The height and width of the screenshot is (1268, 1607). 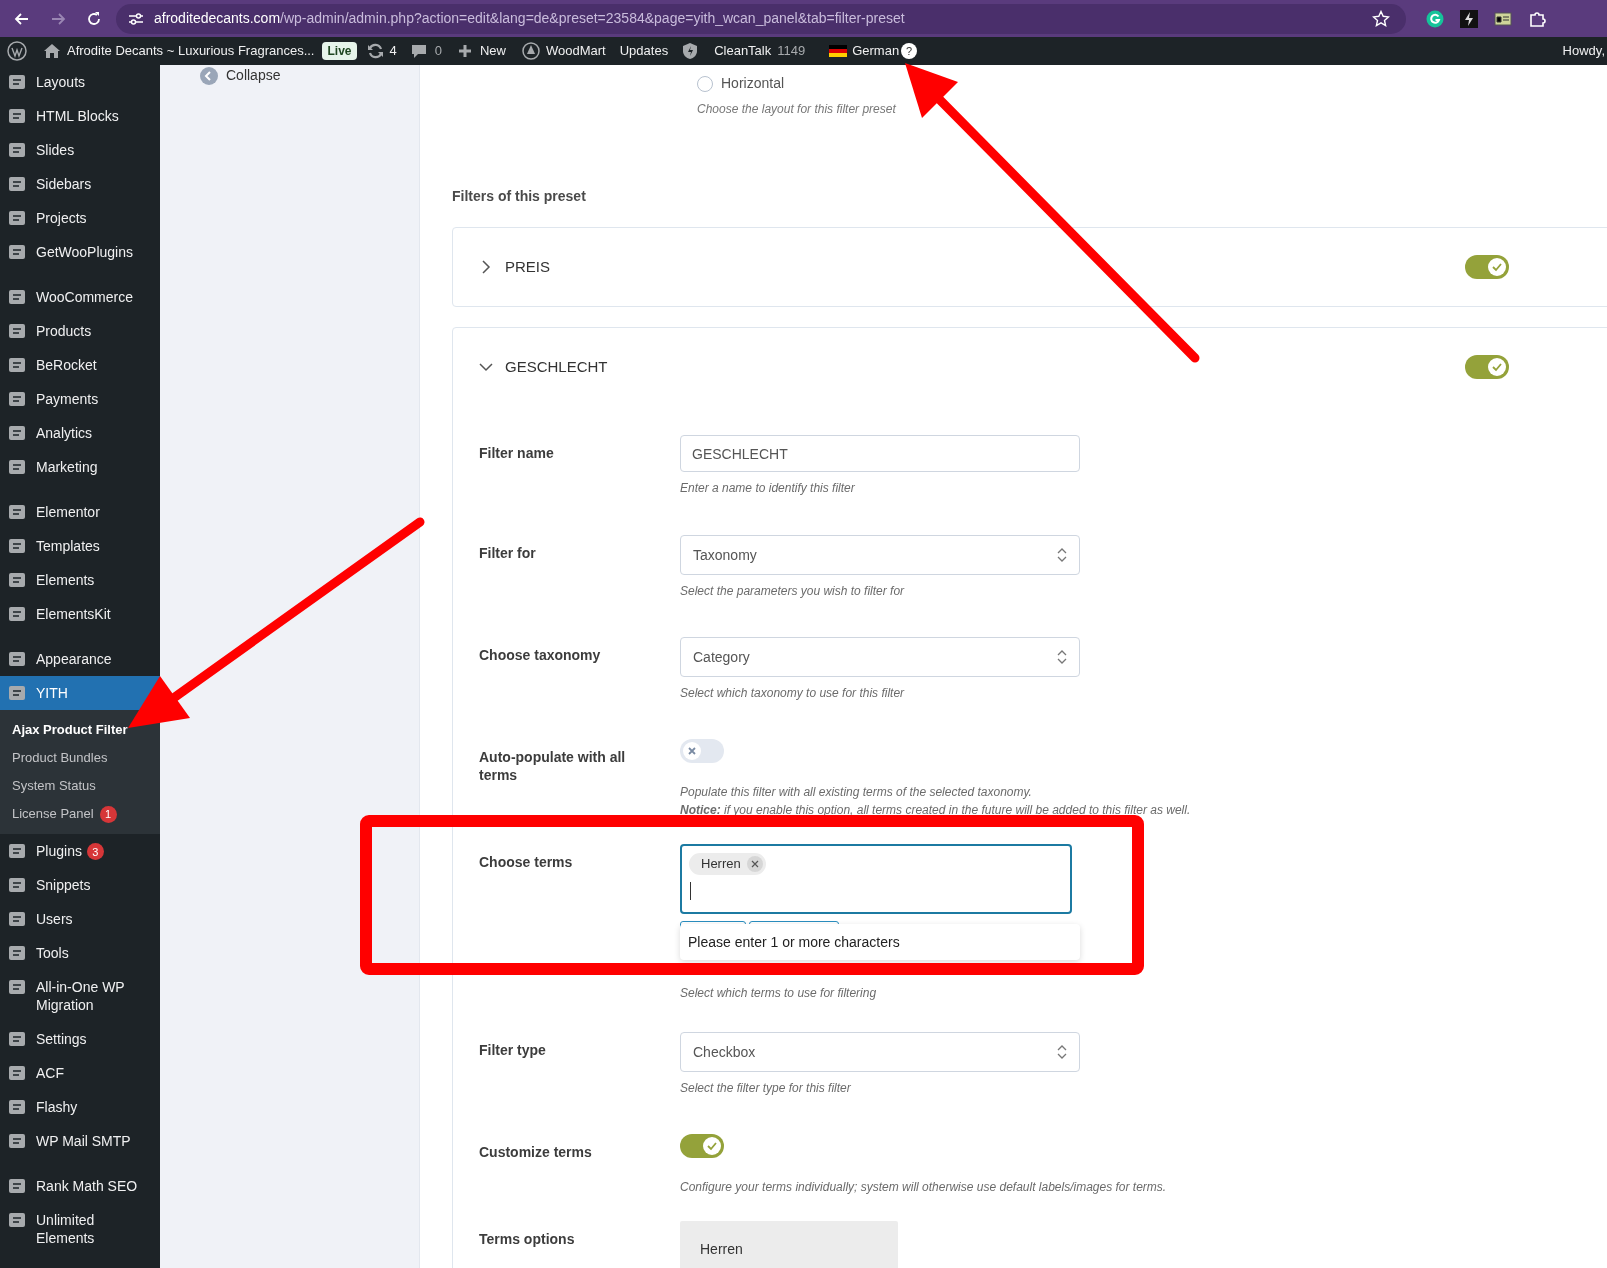 What do you see at coordinates (80, 693) in the screenshot?
I see `sidebar-item: YITH` at bounding box center [80, 693].